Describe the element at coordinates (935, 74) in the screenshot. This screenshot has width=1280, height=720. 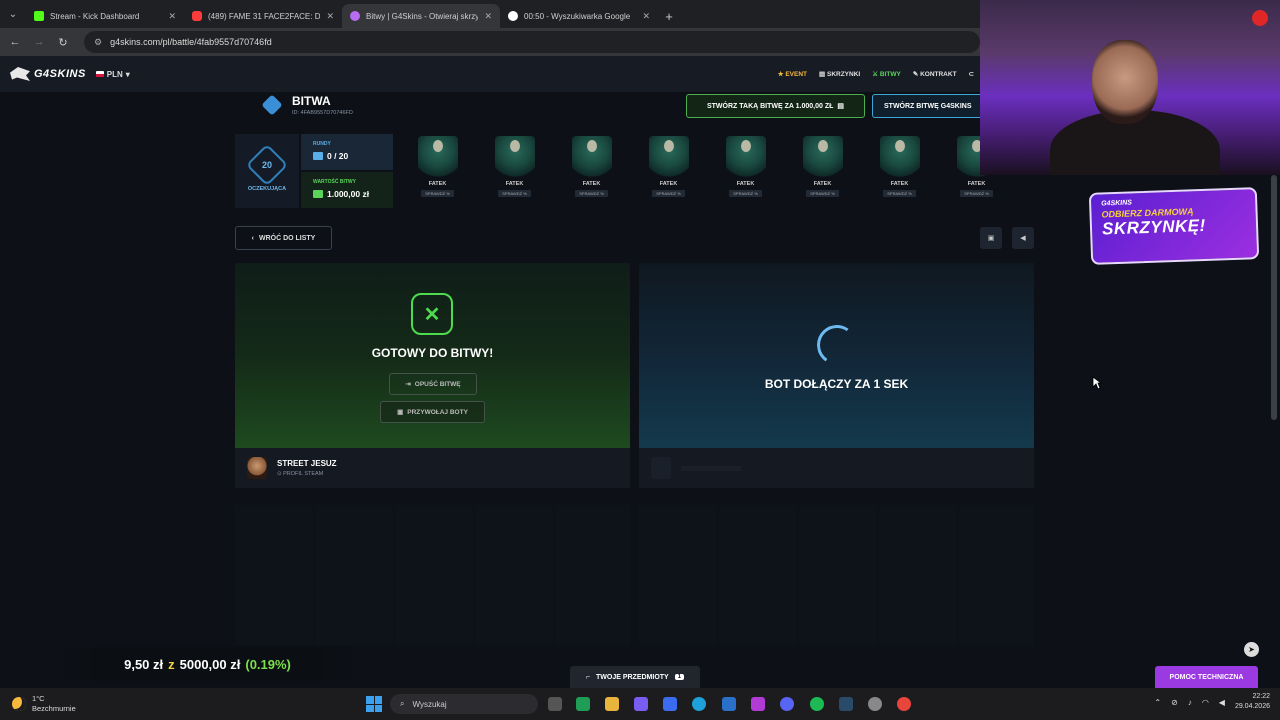
I see `nav-contract: ✎ KONTRAKT` at that location.